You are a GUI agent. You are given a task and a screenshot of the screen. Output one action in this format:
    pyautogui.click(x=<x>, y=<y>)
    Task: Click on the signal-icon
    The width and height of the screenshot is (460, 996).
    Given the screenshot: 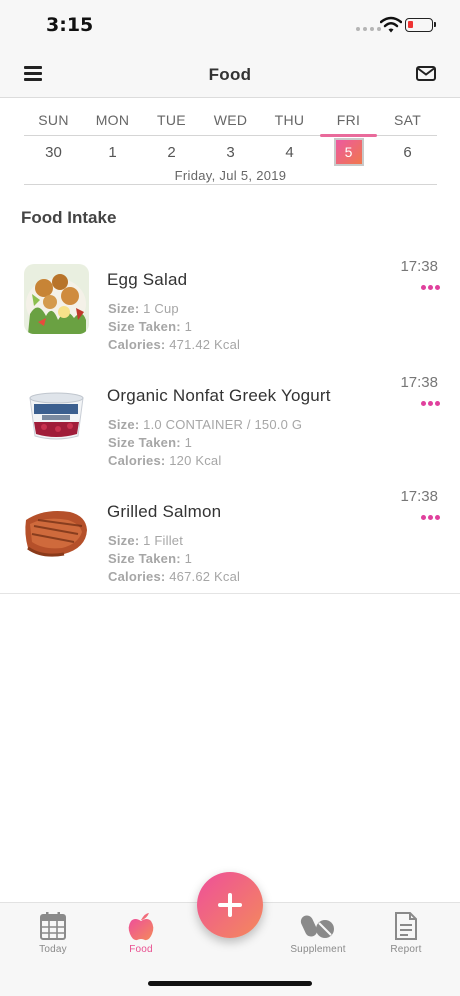 What is the action you would take?
    pyautogui.click(x=368, y=29)
    